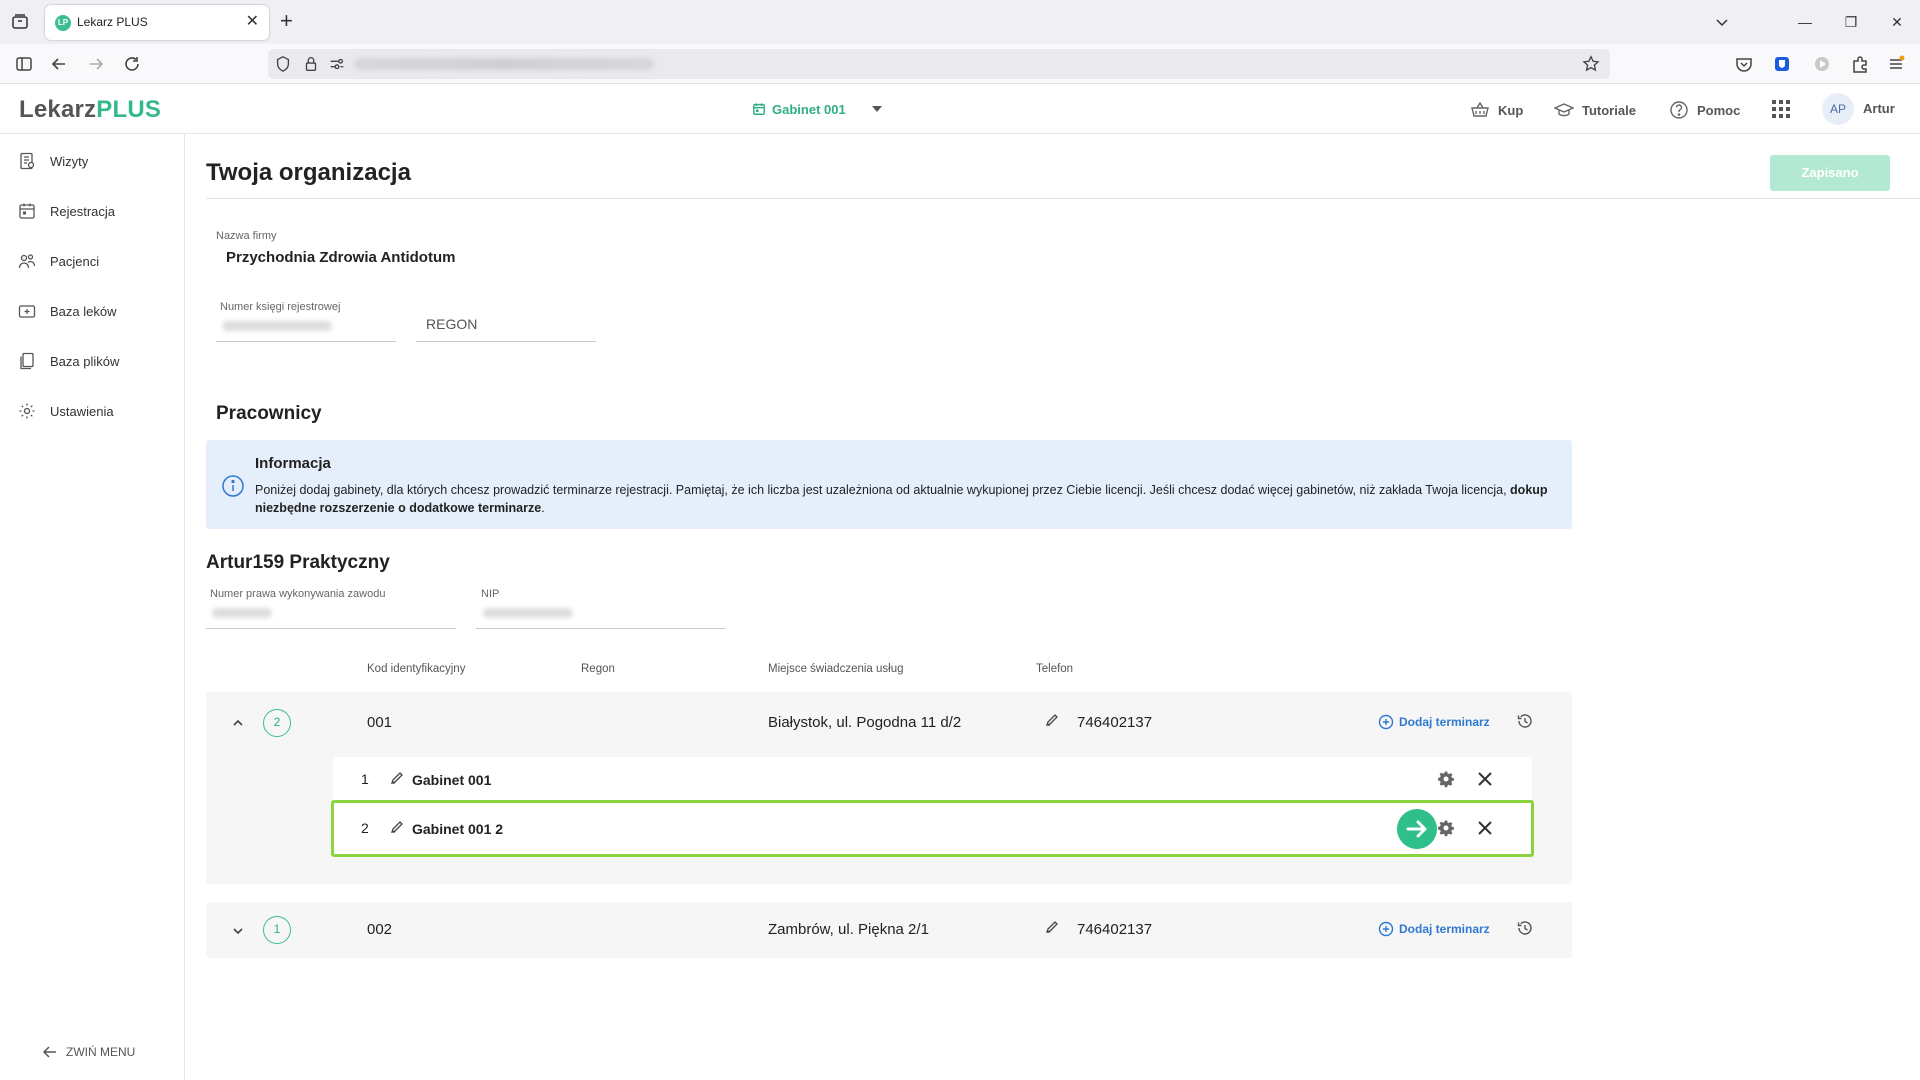 The image size is (1920, 1080). What do you see at coordinates (66, 211) in the screenshot?
I see `sidebar-item-rejestracja: Rejestracja` at bounding box center [66, 211].